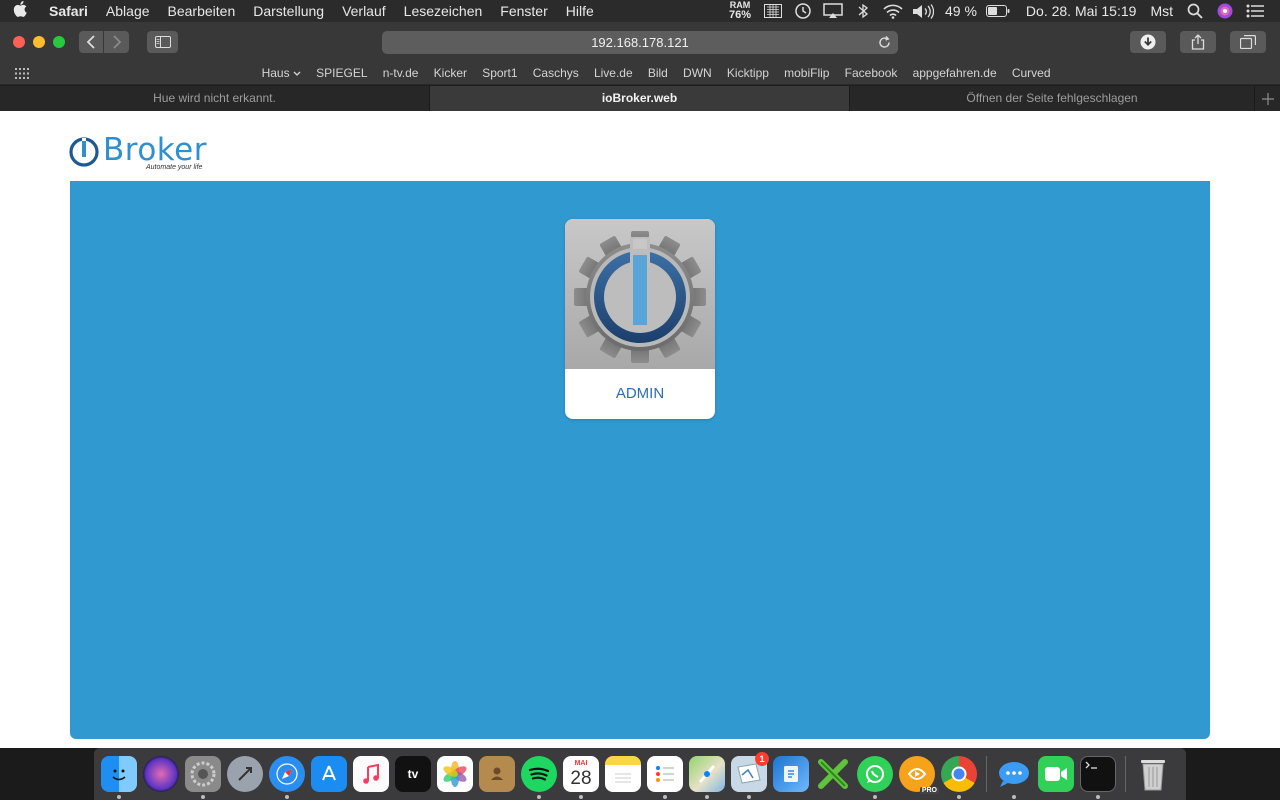  What do you see at coordinates (747, 73) in the screenshot?
I see `favorite-kicktipp: Kicktipp` at bounding box center [747, 73].